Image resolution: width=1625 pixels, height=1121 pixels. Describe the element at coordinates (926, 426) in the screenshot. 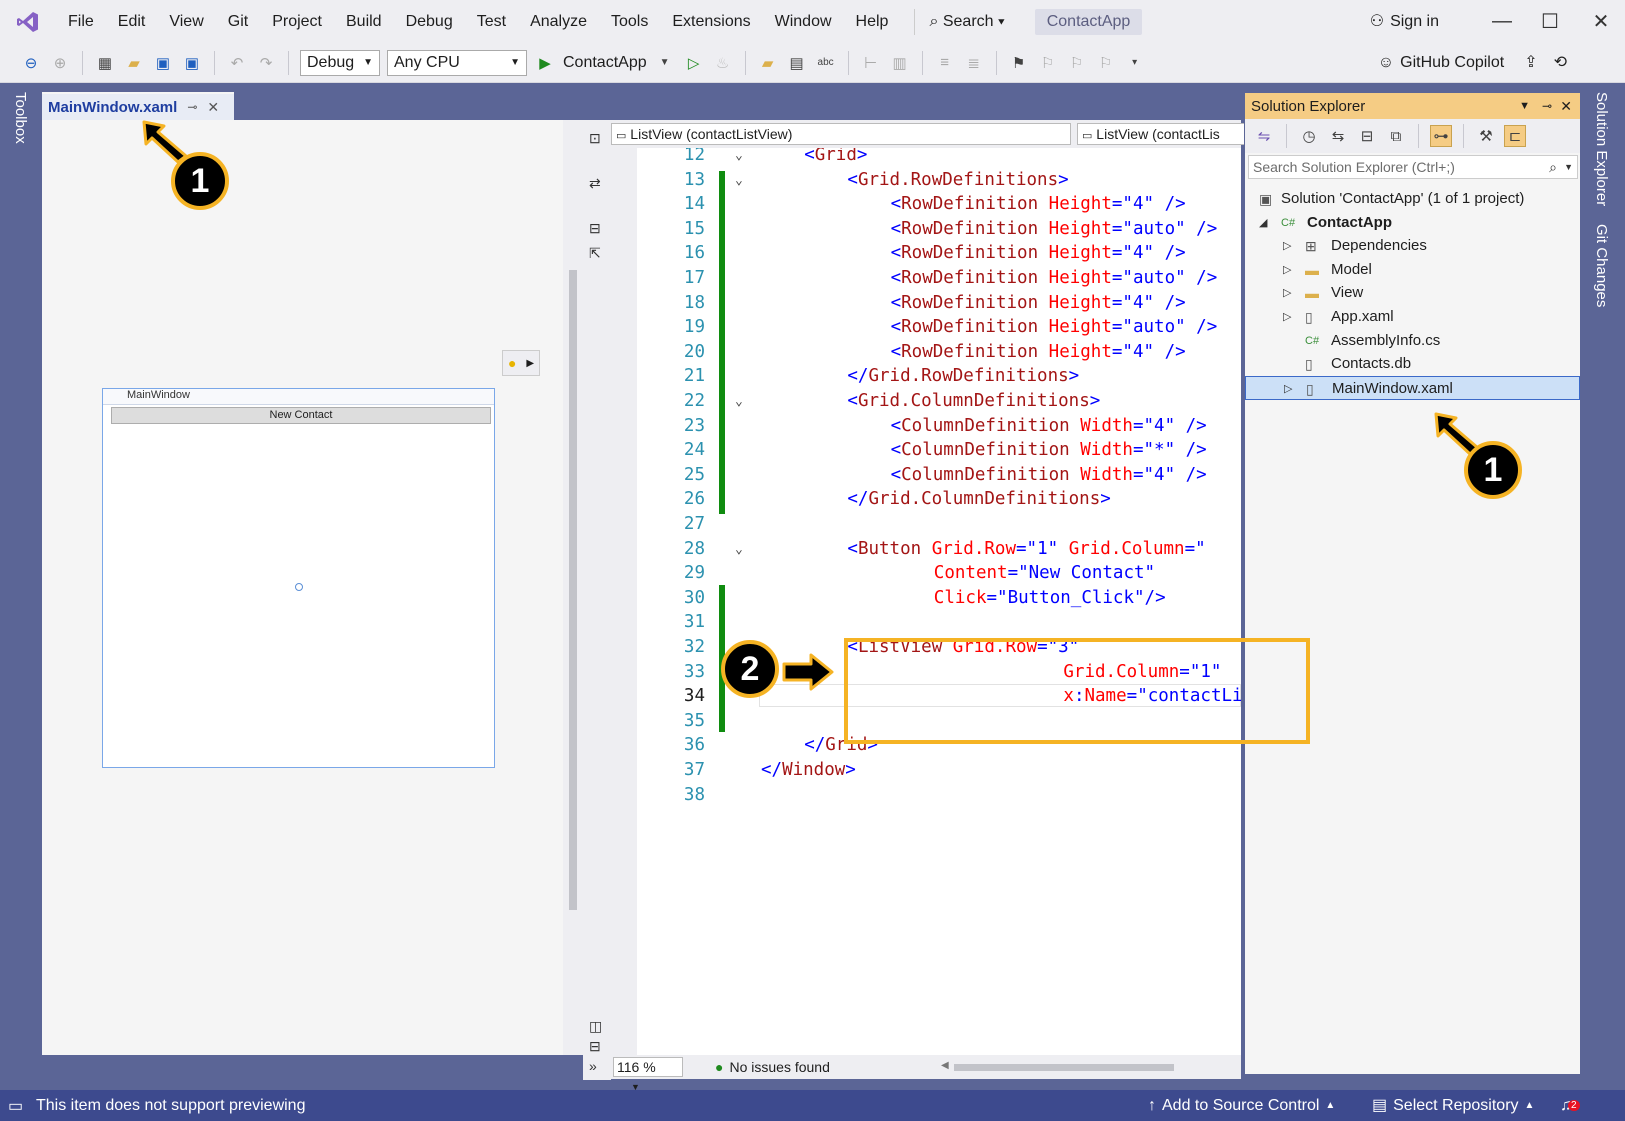

I see `code-line: 23 <ColumnDefinition Width="4" />` at that location.